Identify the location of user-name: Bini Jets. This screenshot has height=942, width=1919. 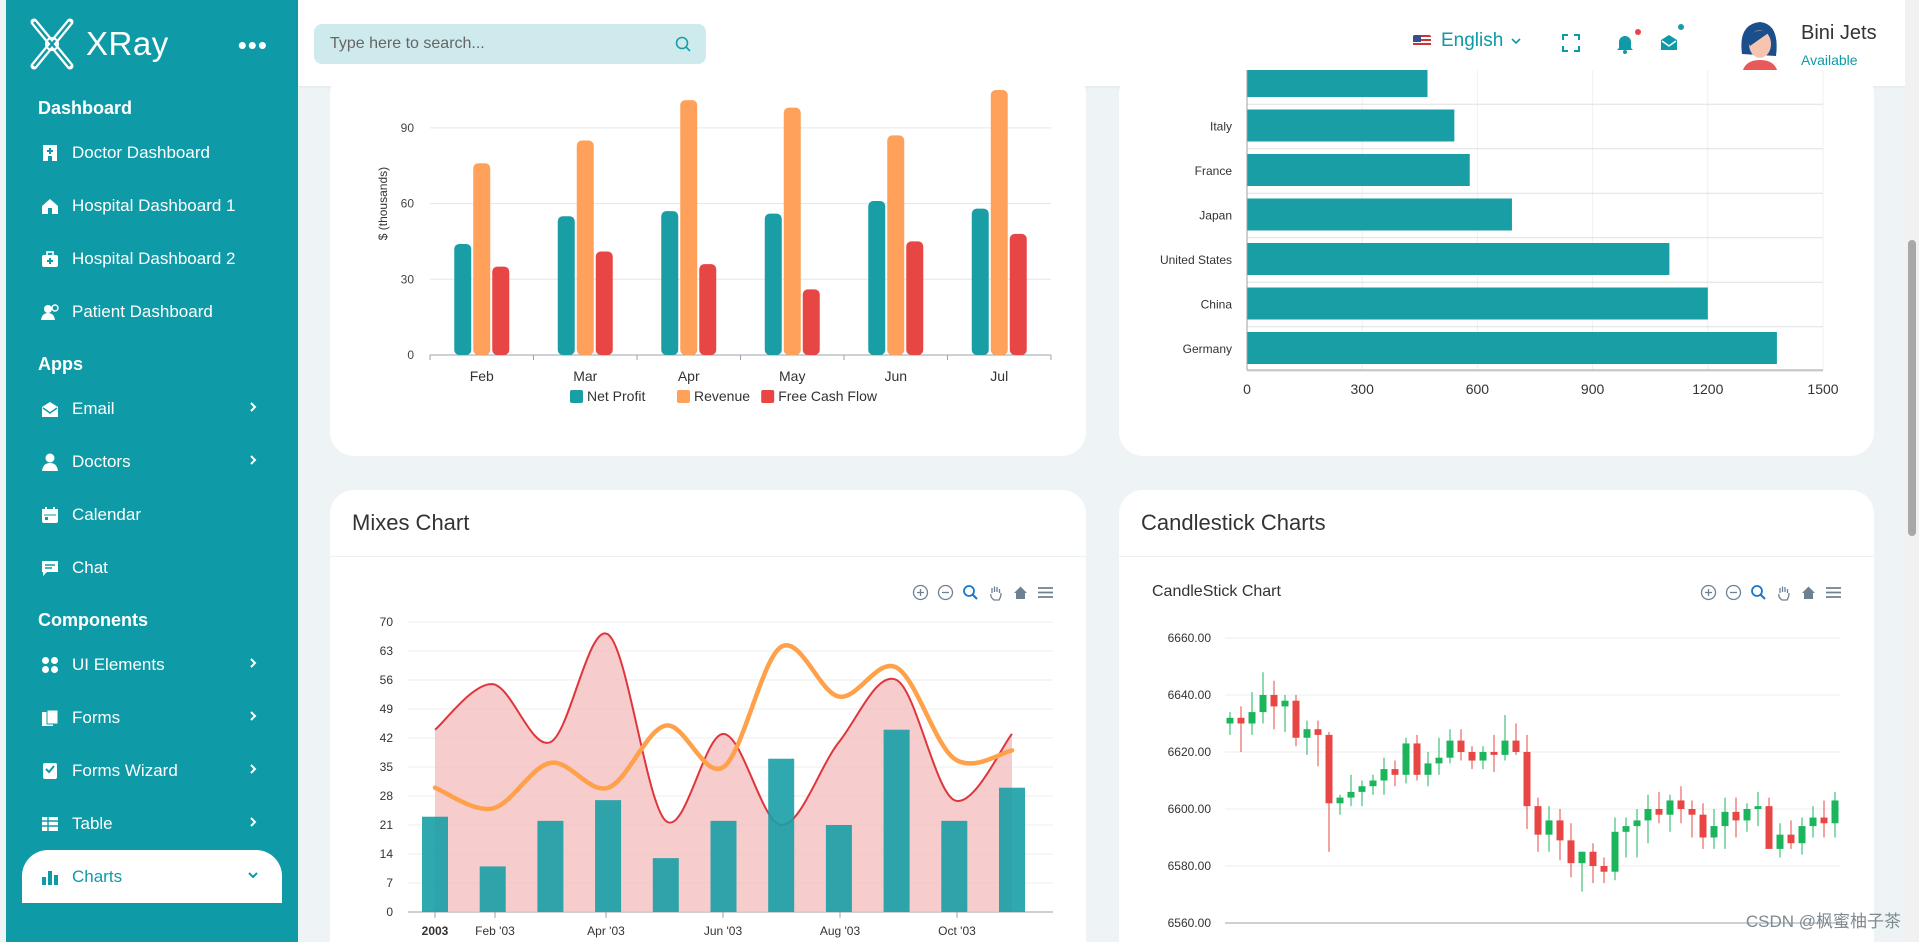
(1839, 33).